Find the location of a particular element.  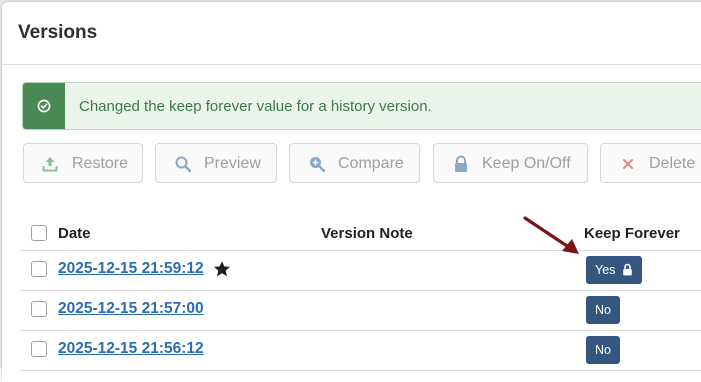

keep-forever-yes-button: Yes is located at coordinates (614, 270).